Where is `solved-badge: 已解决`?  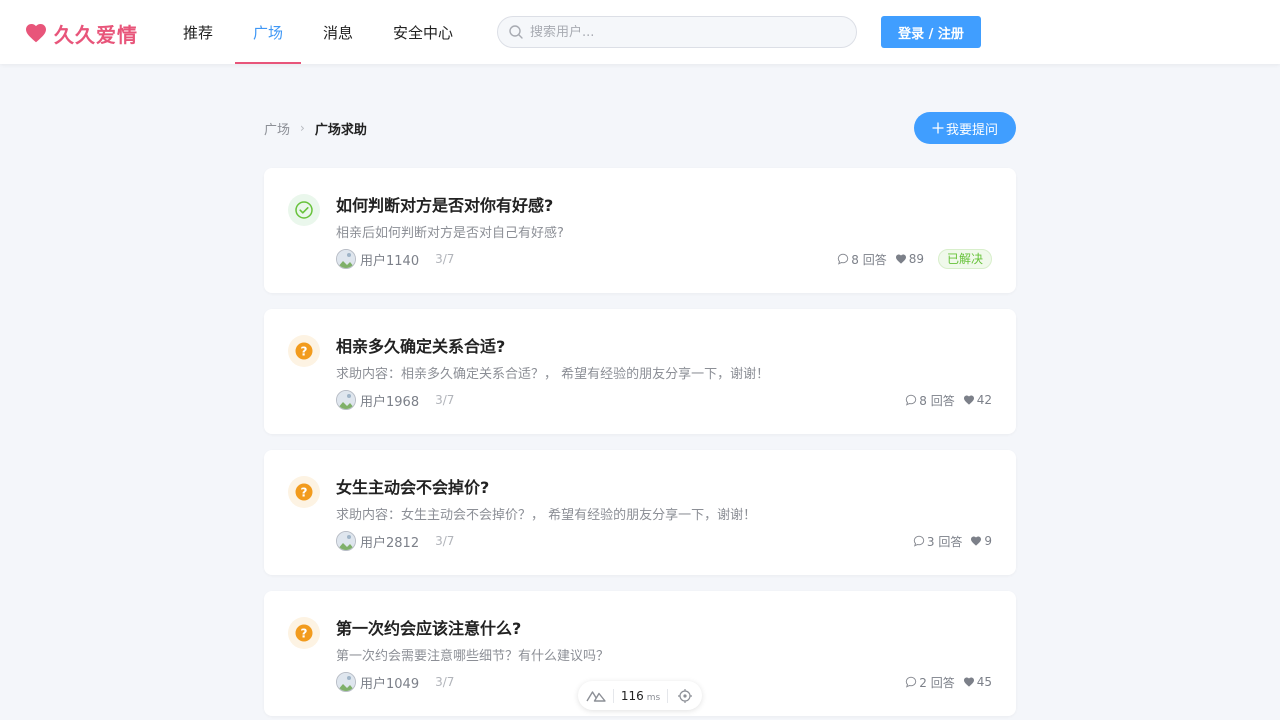 solved-badge: 已解决 is located at coordinates (964, 259).